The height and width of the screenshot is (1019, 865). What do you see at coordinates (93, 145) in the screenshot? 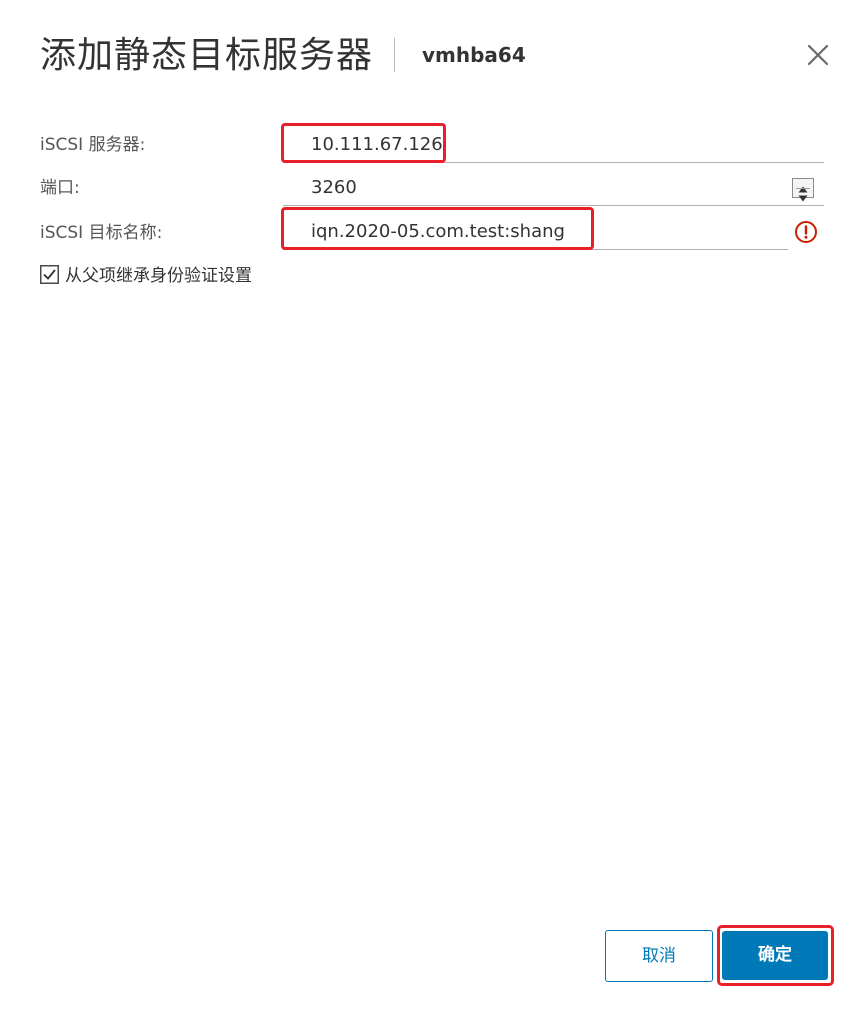
I see `server-label: iSCSI 服务器:` at bounding box center [93, 145].